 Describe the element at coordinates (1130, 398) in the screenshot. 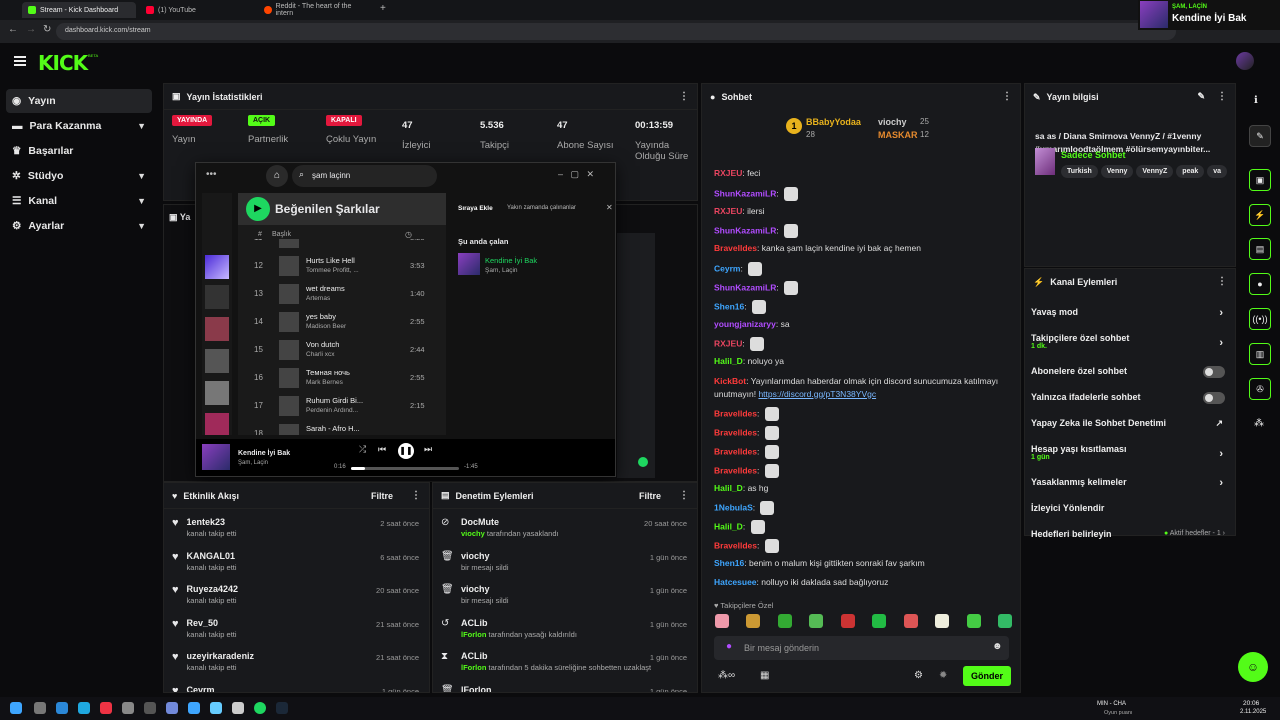

I see `channel-action-item: Yalnızca ifadelerle sohbet` at that location.